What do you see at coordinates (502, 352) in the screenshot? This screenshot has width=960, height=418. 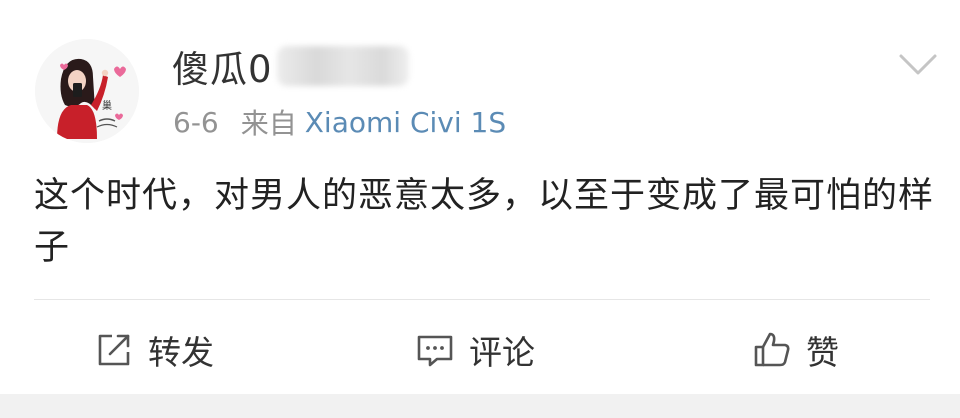 I see `comment-label: 评论` at bounding box center [502, 352].